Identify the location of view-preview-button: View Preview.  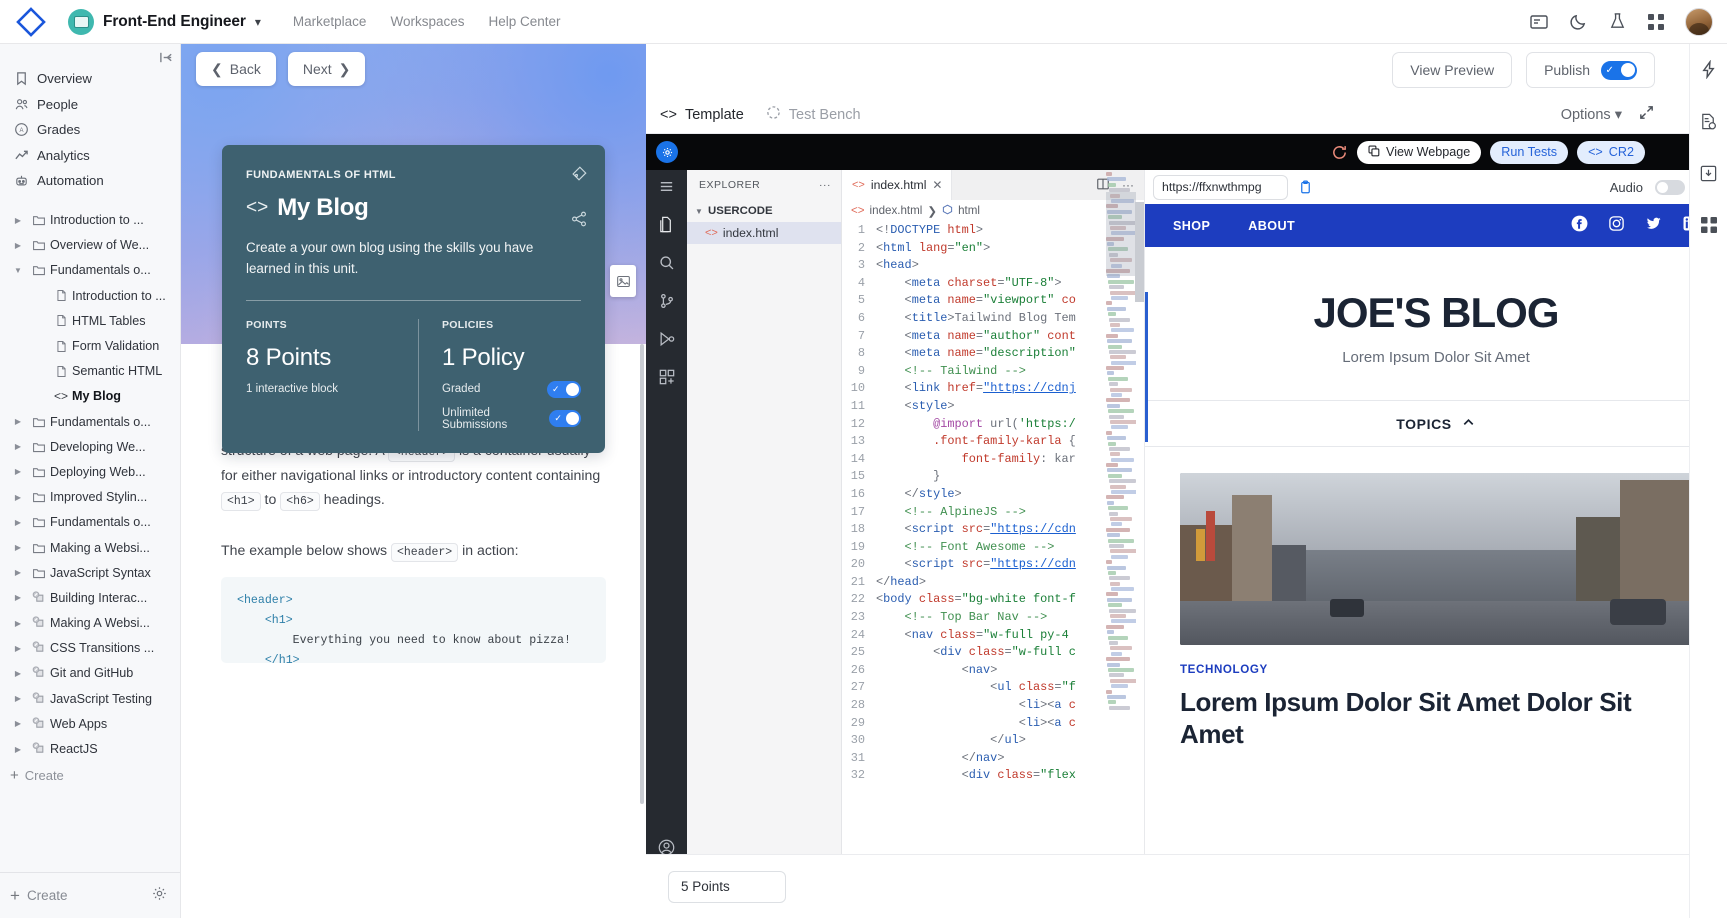
(1452, 70).